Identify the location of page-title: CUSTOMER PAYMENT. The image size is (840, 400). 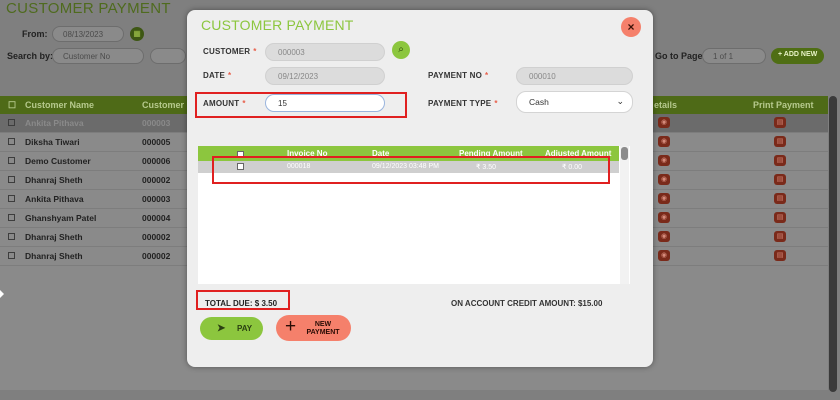
(88, 8).